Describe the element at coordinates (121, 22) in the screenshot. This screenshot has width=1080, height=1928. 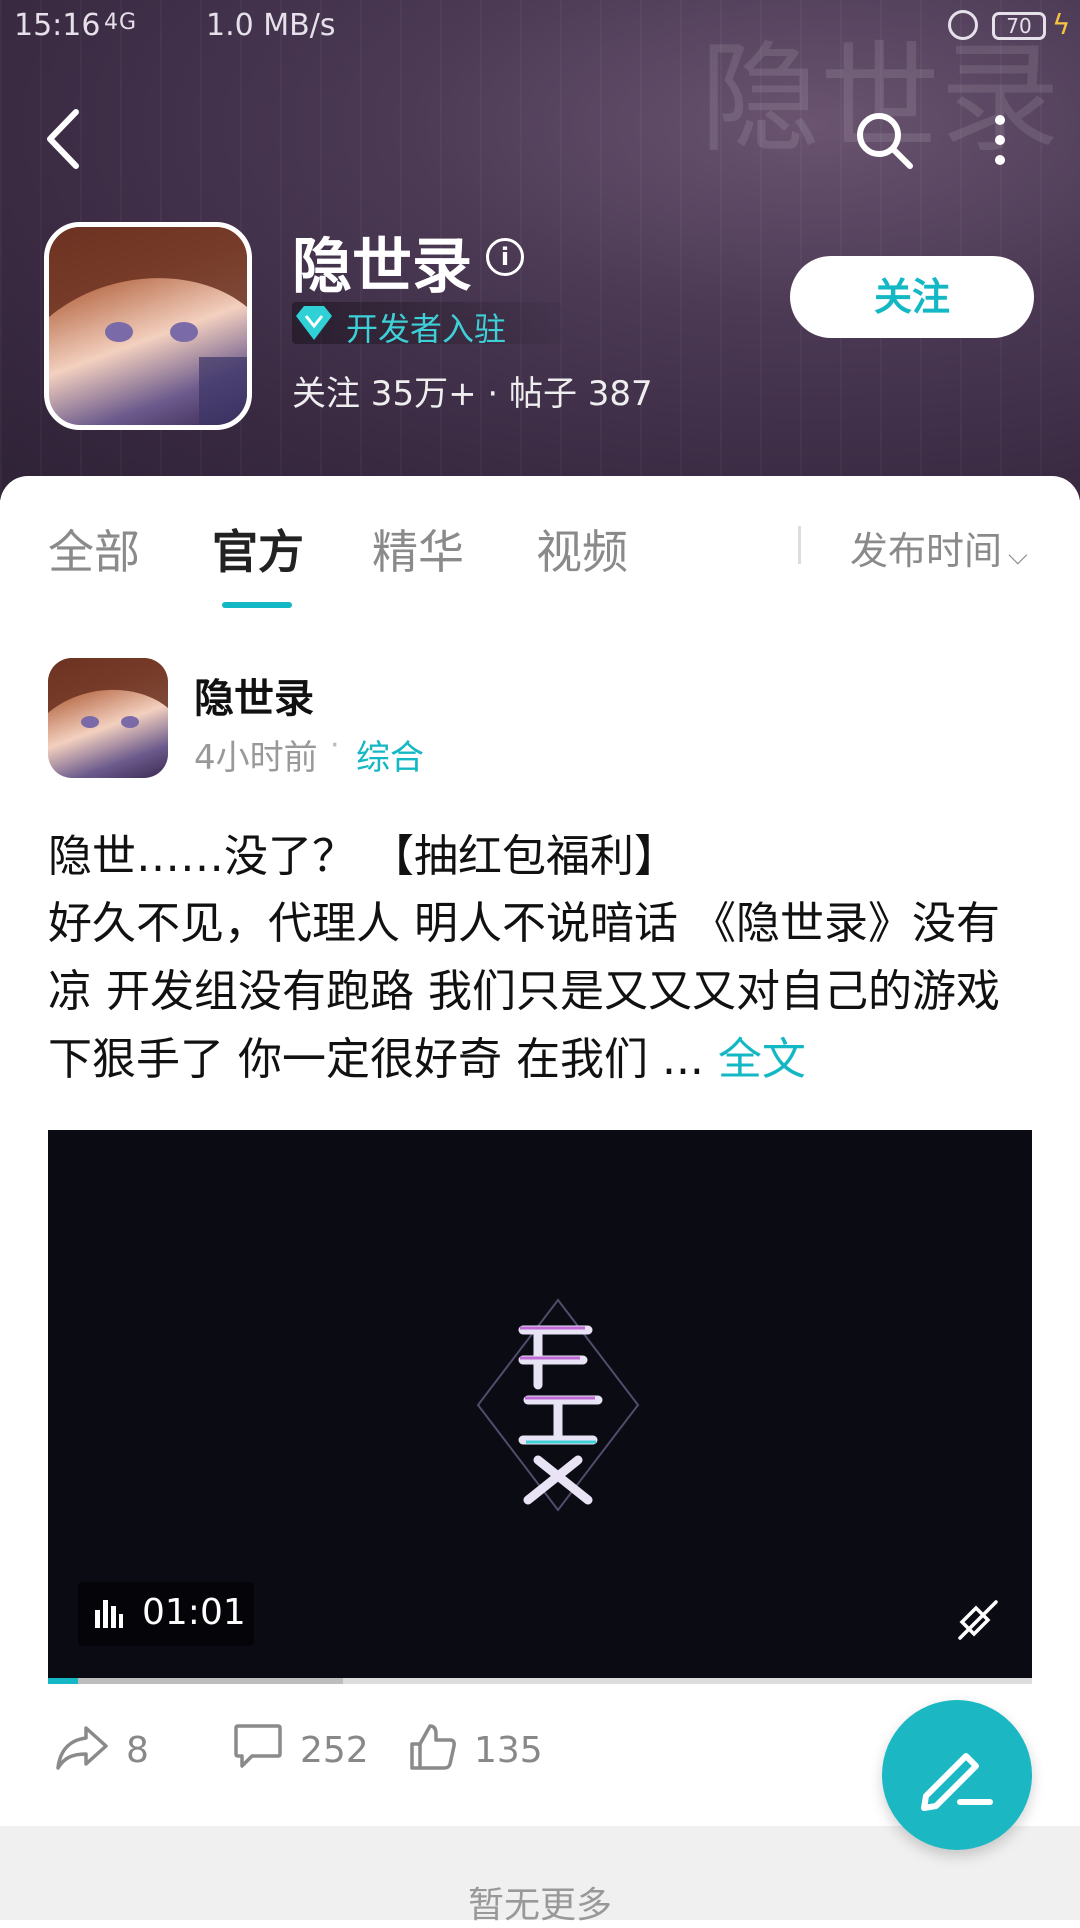
I see `signal-icon: 4G` at that location.